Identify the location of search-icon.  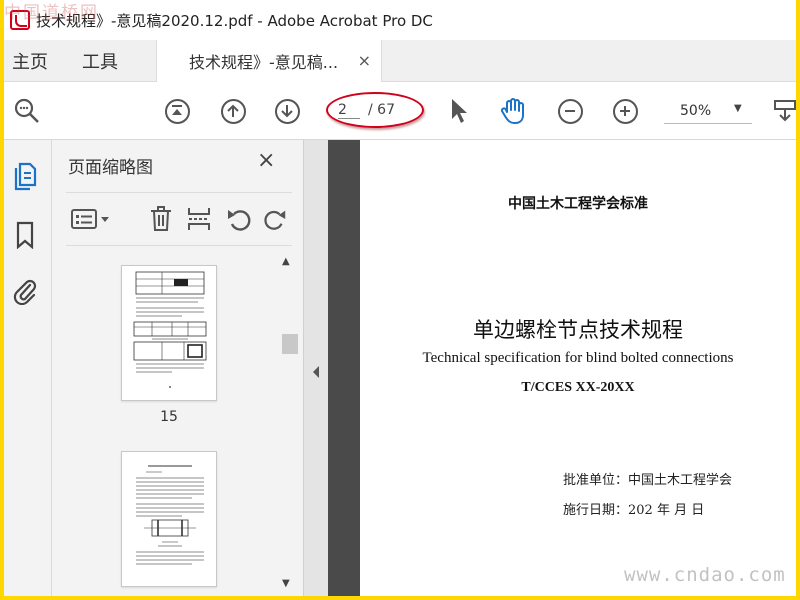
(27, 111).